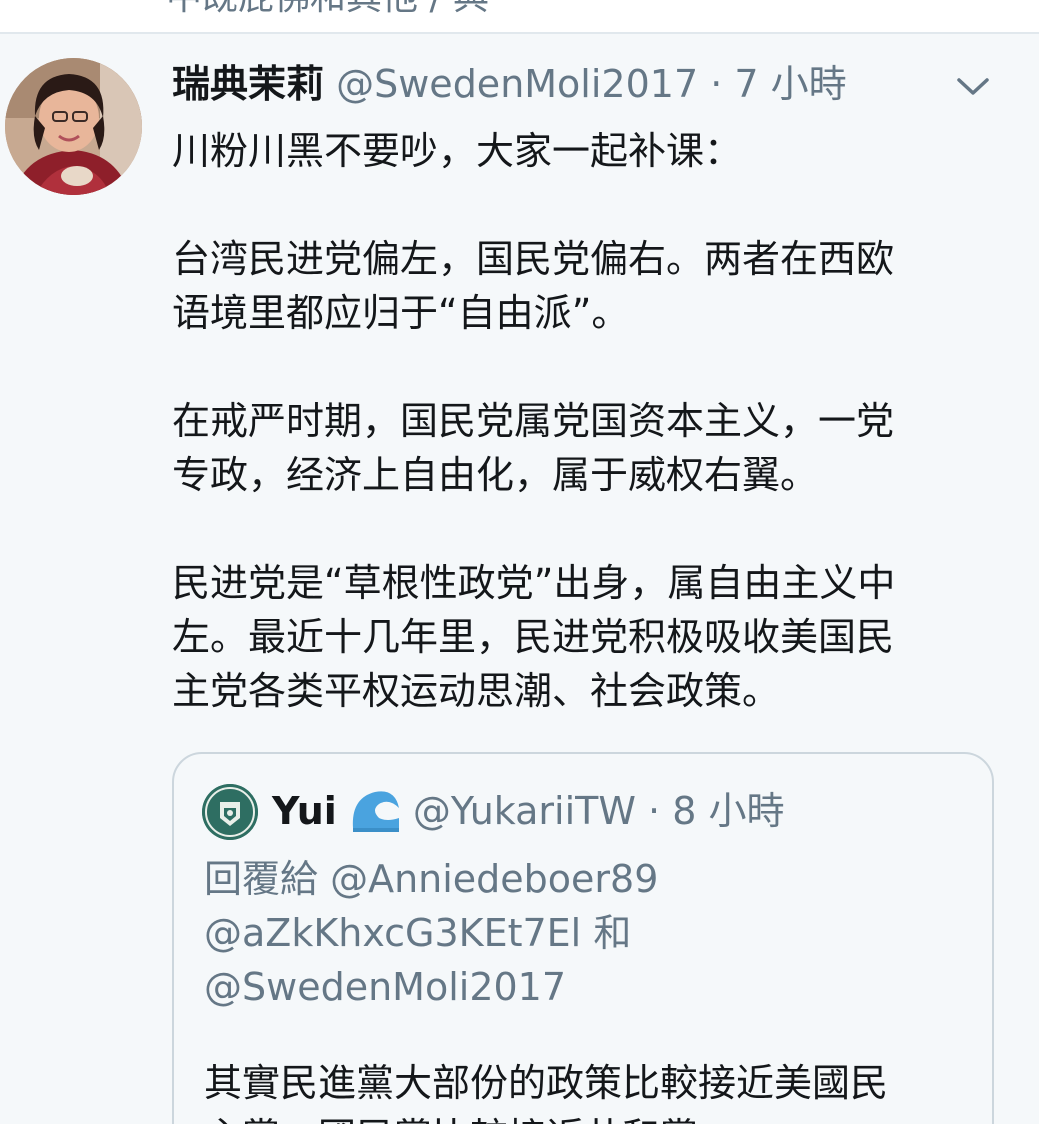 This screenshot has height=1124, width=1039. What do you see at coordinates (304, 811) in the screenshot?
I see `quoted-display-name: Yui` at bounding box center [304, 811].